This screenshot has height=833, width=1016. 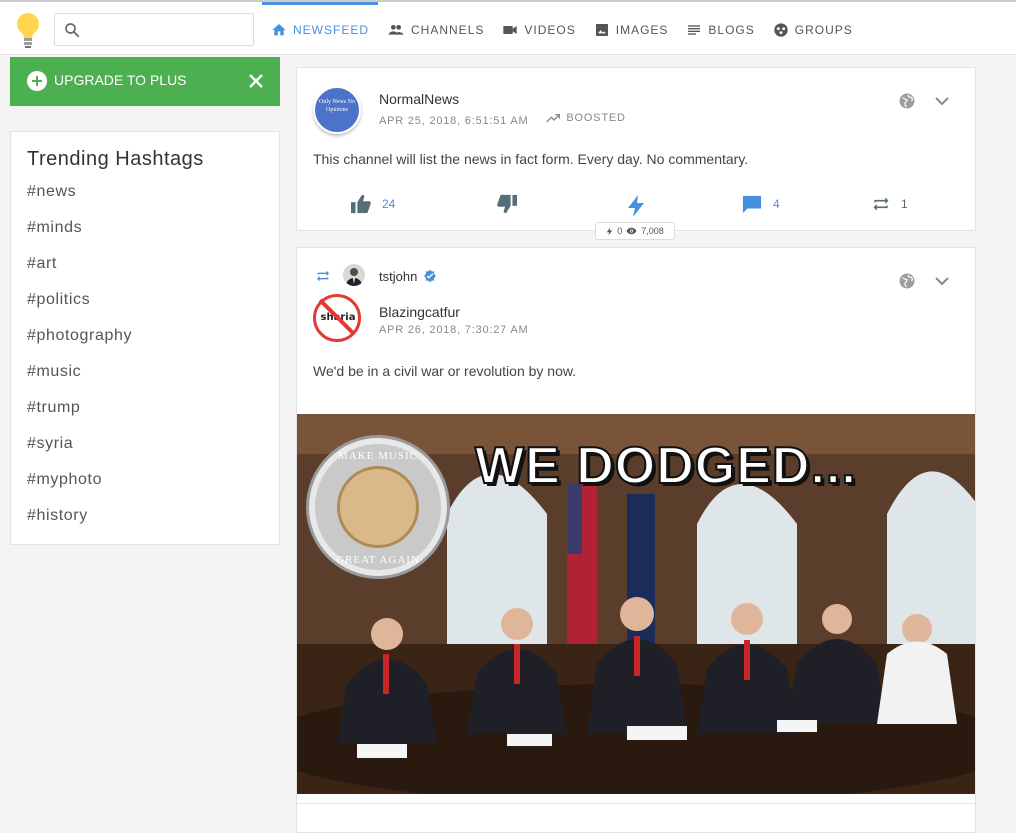 I want to click on seal-top-text: MAKE MUSIC, so click(x=378, y=456).